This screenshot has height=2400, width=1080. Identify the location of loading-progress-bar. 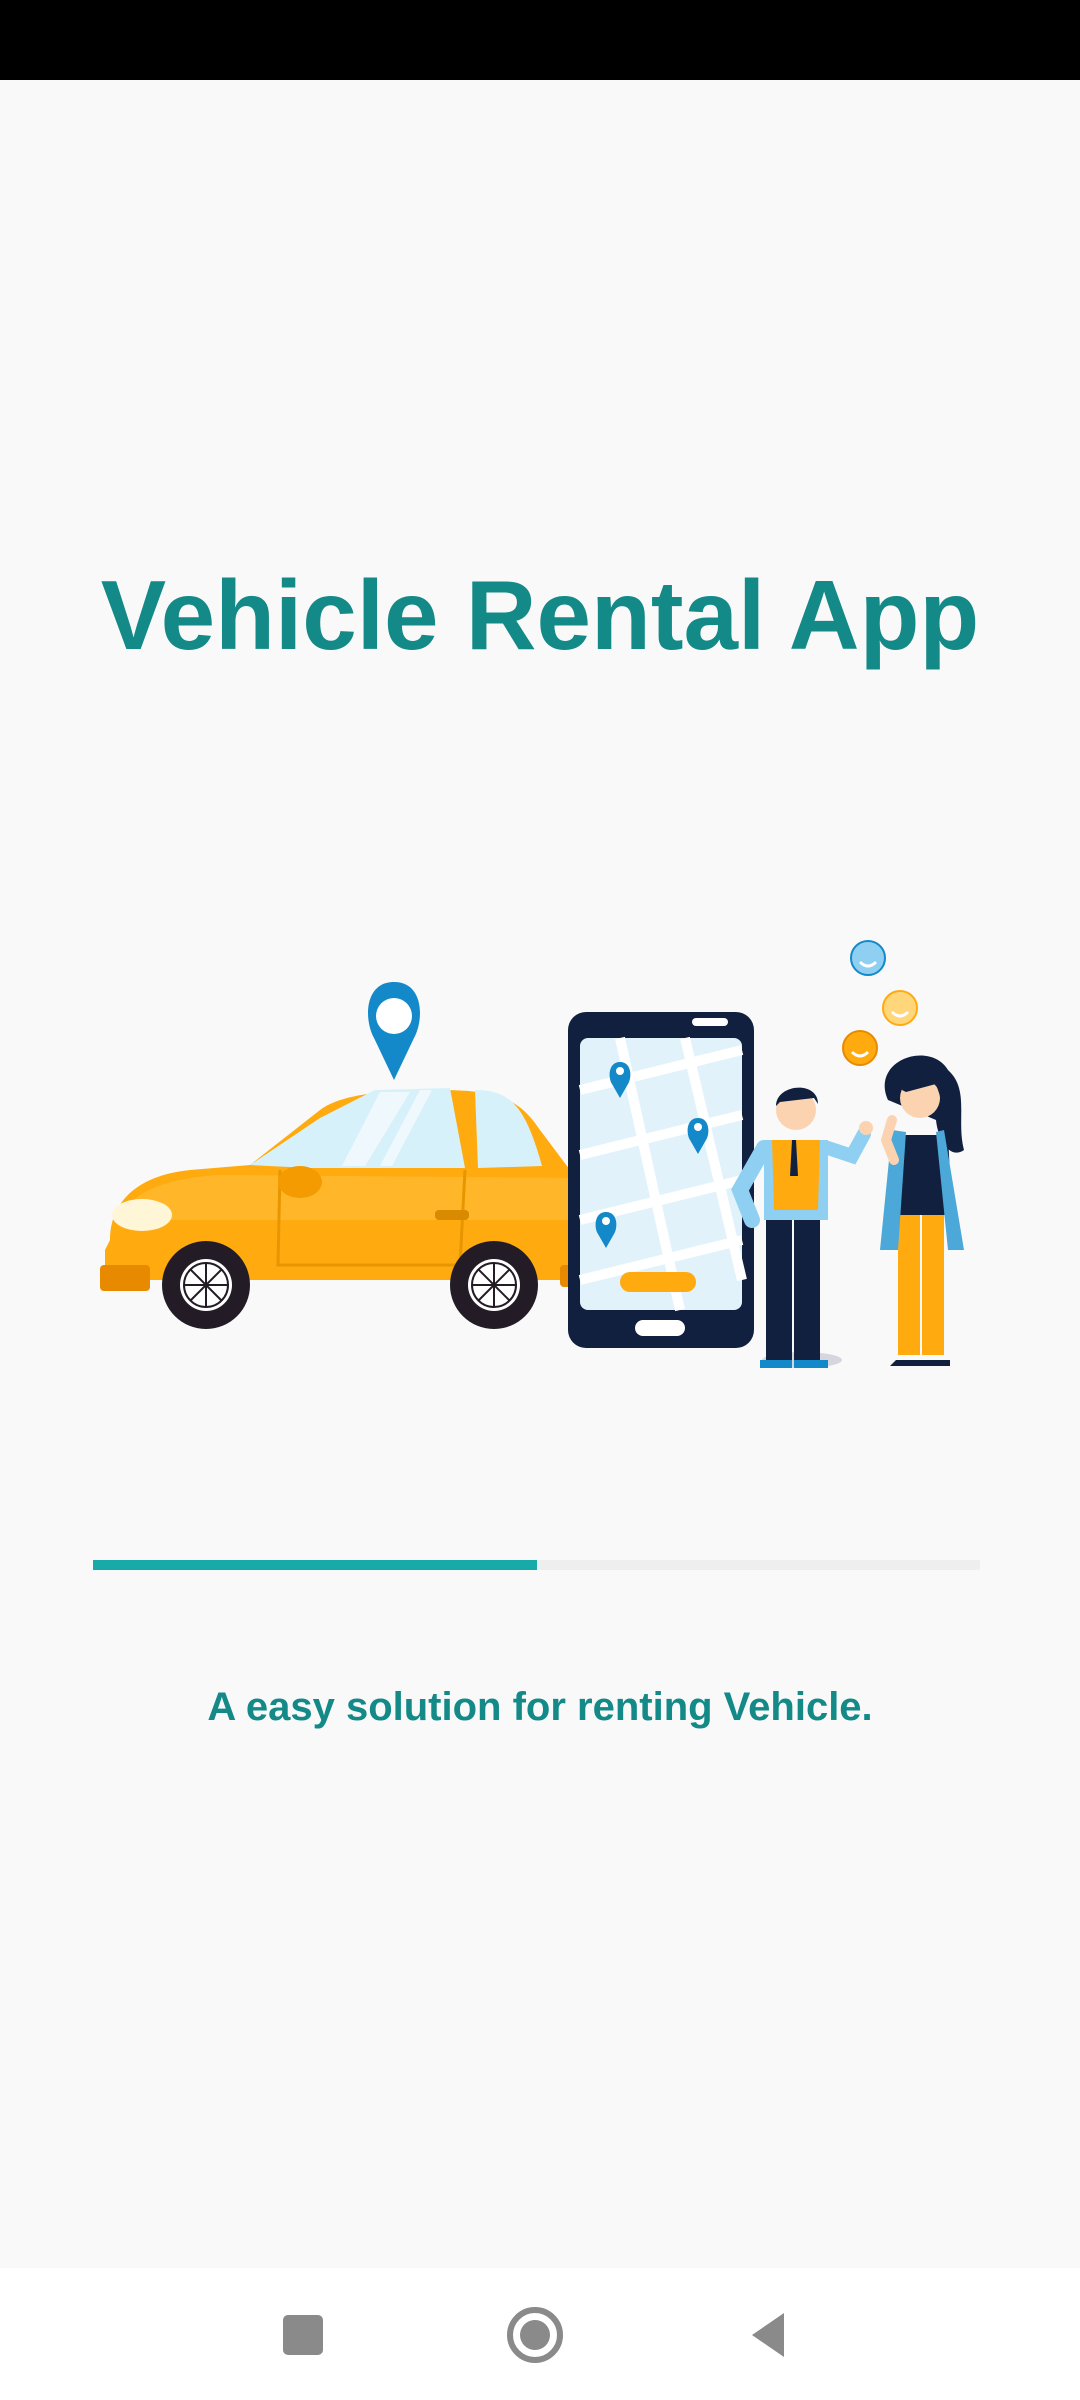
(536, 1565).